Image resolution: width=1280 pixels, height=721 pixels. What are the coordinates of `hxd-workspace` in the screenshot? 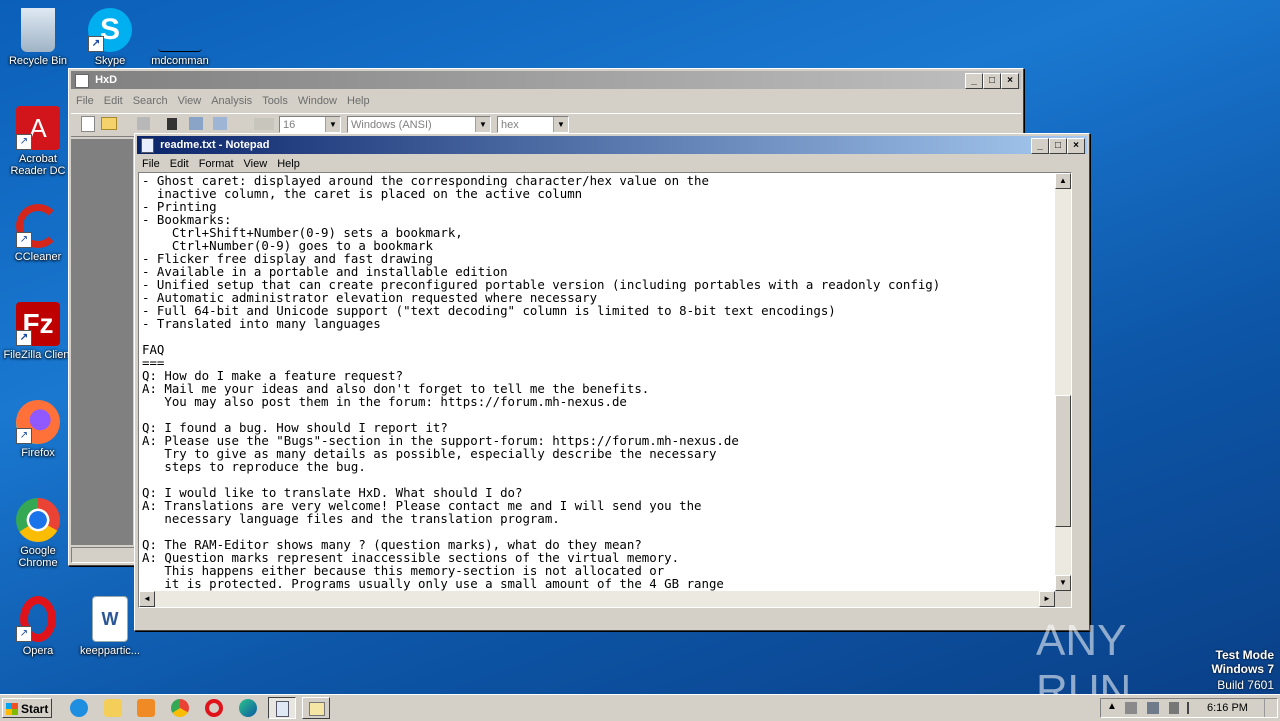 It's located at (102, 342).